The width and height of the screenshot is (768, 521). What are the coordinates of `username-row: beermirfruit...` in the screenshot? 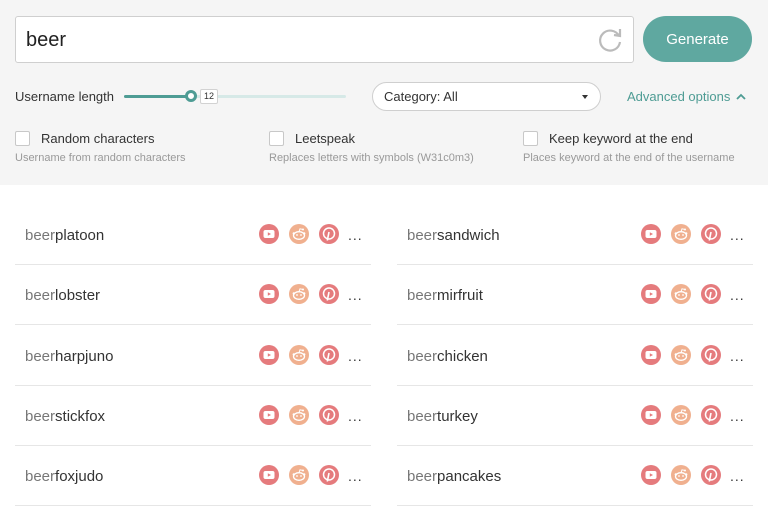 It's located at (575, 295).